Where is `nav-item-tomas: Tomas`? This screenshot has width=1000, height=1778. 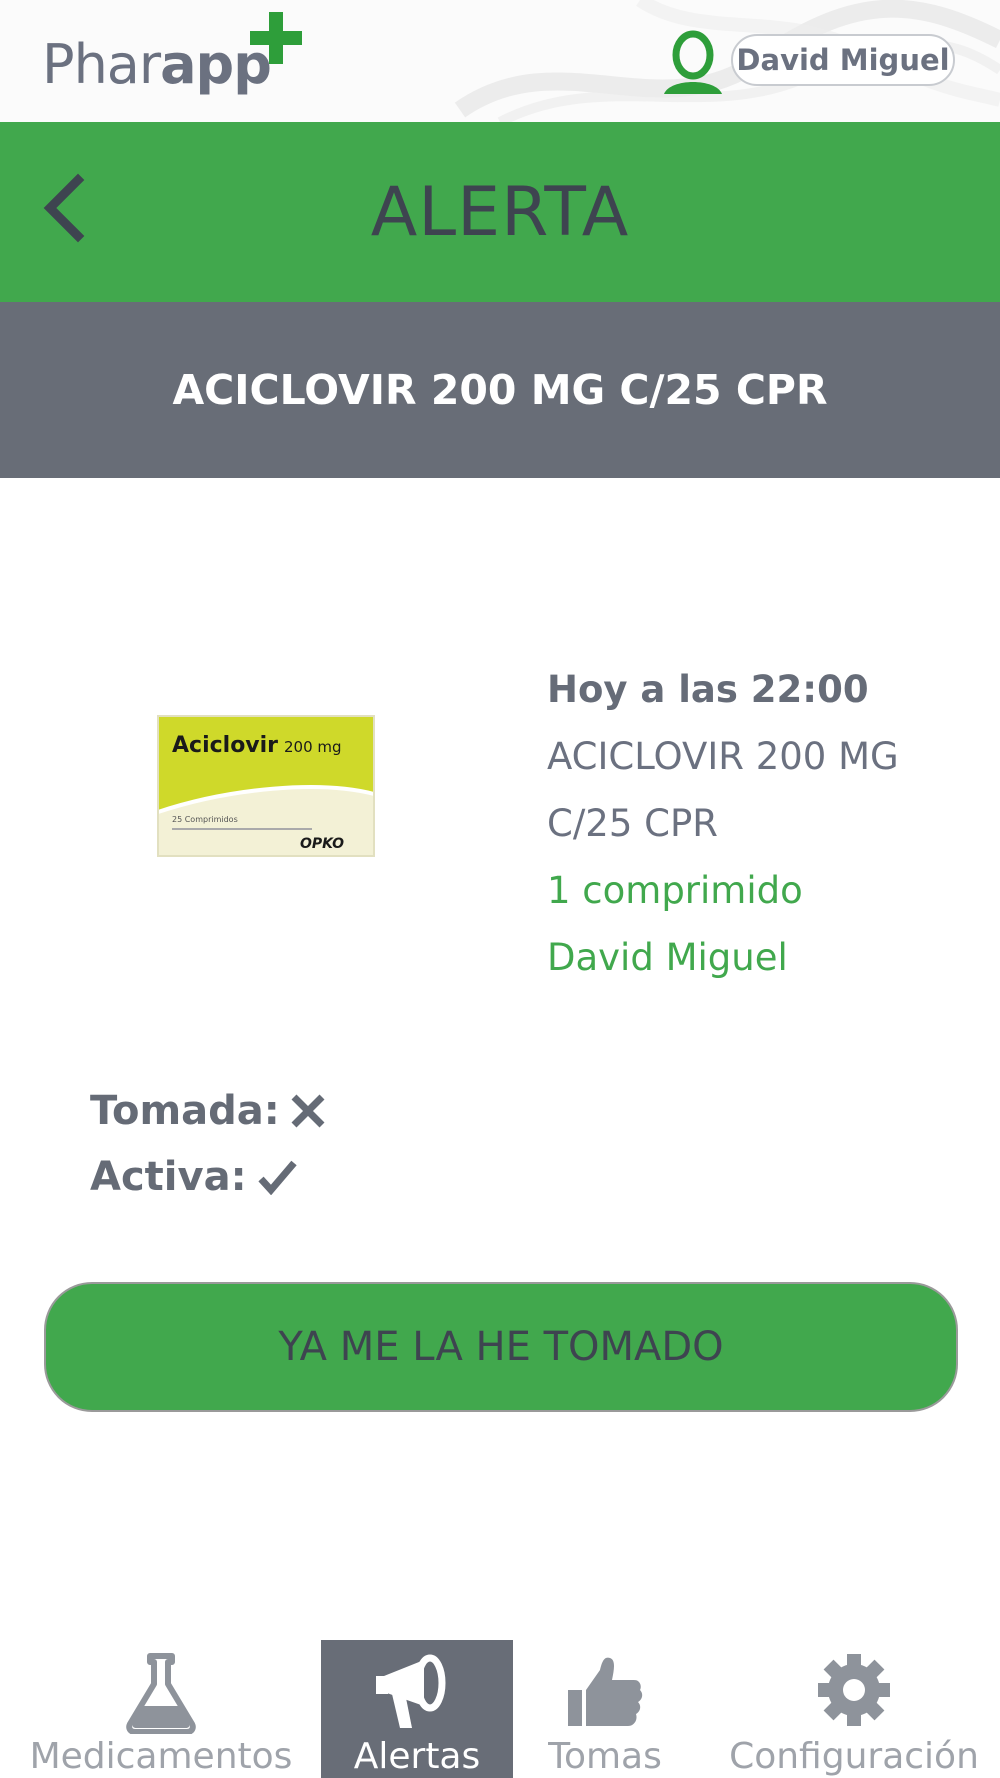 nav-item-tomas: Tomas is located at coordinates (605, 1709).